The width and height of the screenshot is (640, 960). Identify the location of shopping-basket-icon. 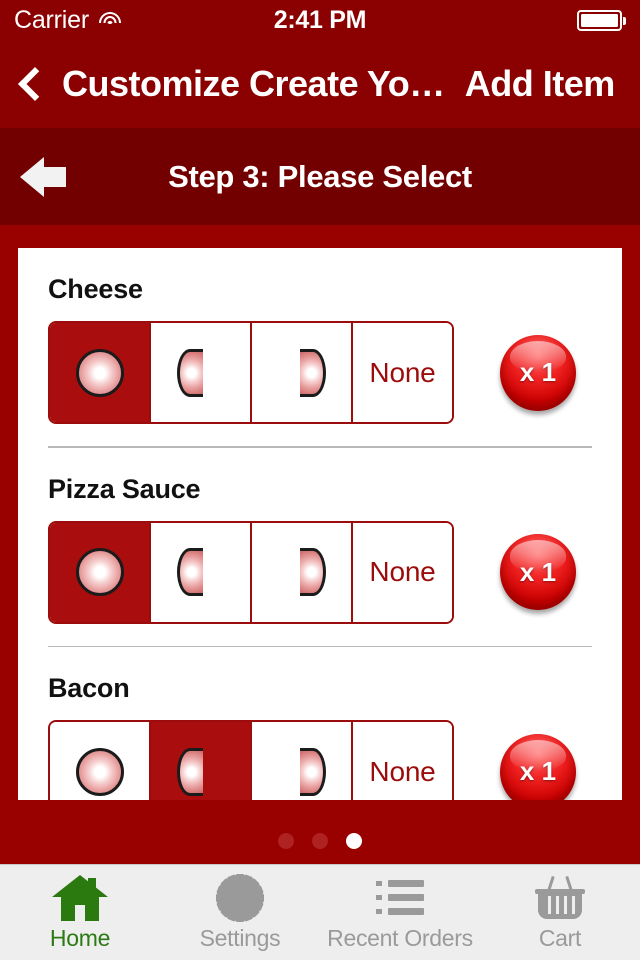
(560, 898).